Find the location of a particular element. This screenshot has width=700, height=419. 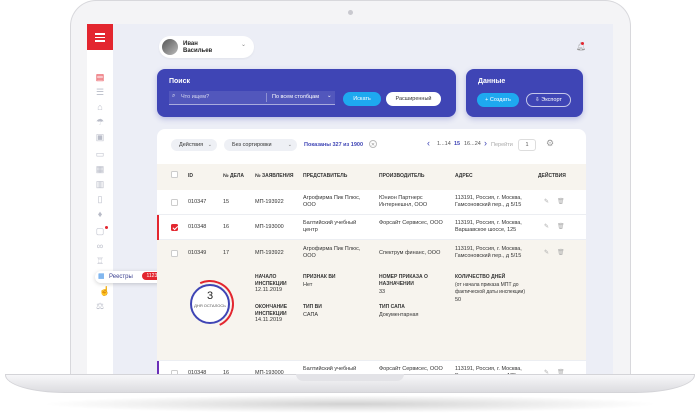

column-select: По всем столбцам is located at coordinates (295, 97).